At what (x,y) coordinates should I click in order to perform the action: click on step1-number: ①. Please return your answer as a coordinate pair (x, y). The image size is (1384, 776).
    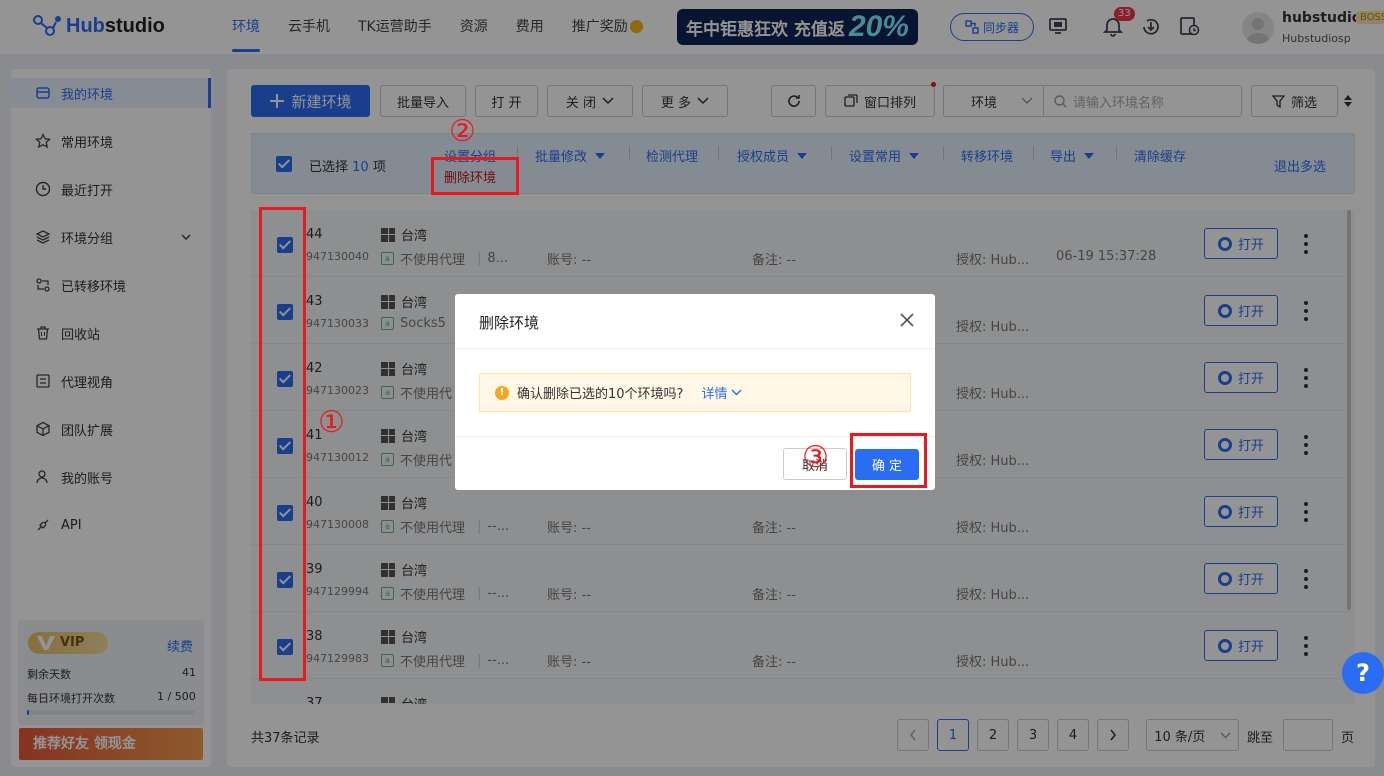
    Looking at the image, I should click on (331, 422).